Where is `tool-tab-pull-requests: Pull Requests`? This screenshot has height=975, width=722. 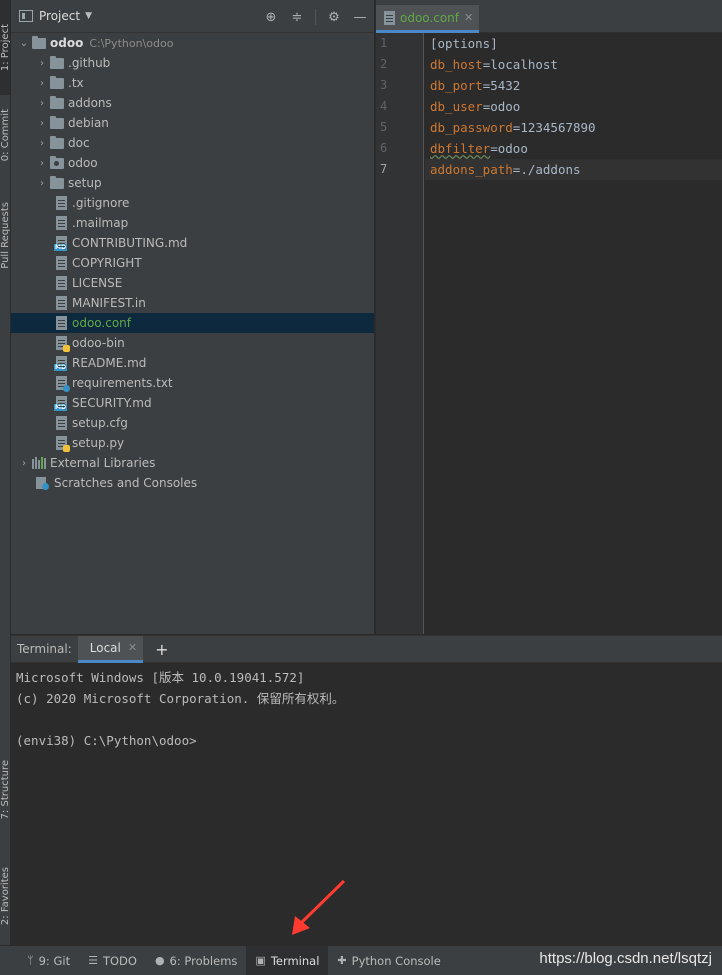
tool-tab-pull-requests: Pull Requests is located at coordinates (5, 235).